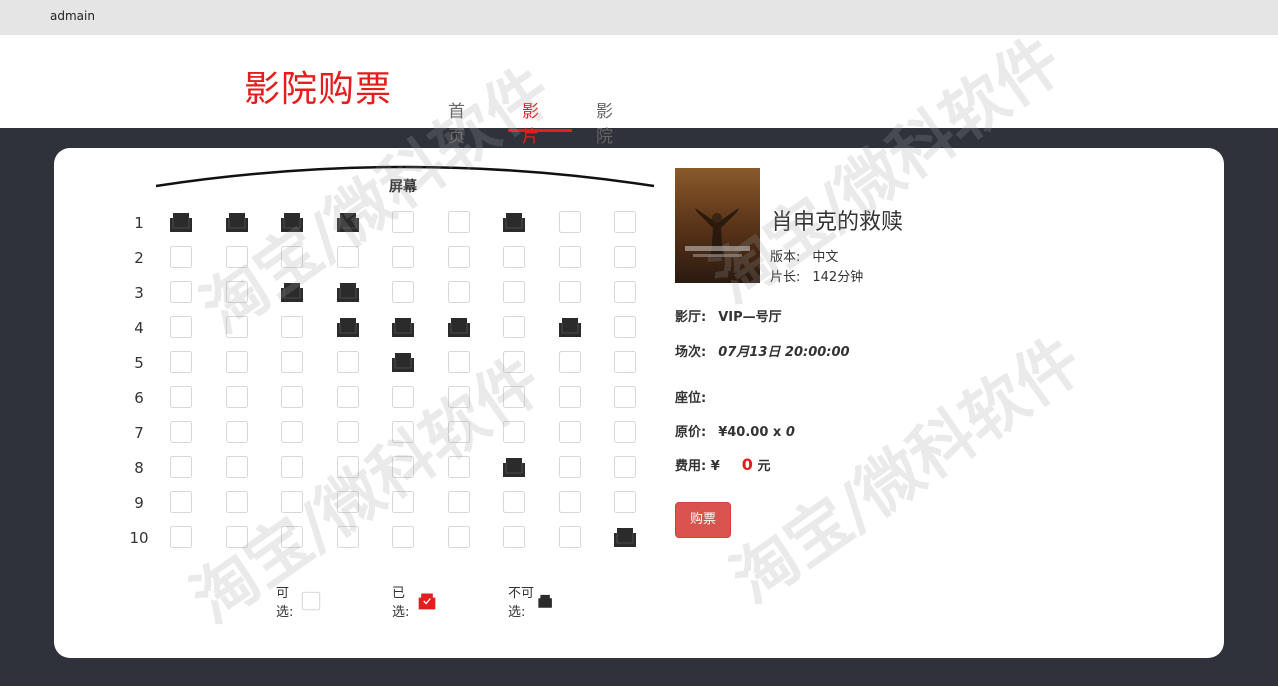  Describe the element at coordinates (750, 317) in the screenshot. I see `hall-value: VIP—号厅` at that location.